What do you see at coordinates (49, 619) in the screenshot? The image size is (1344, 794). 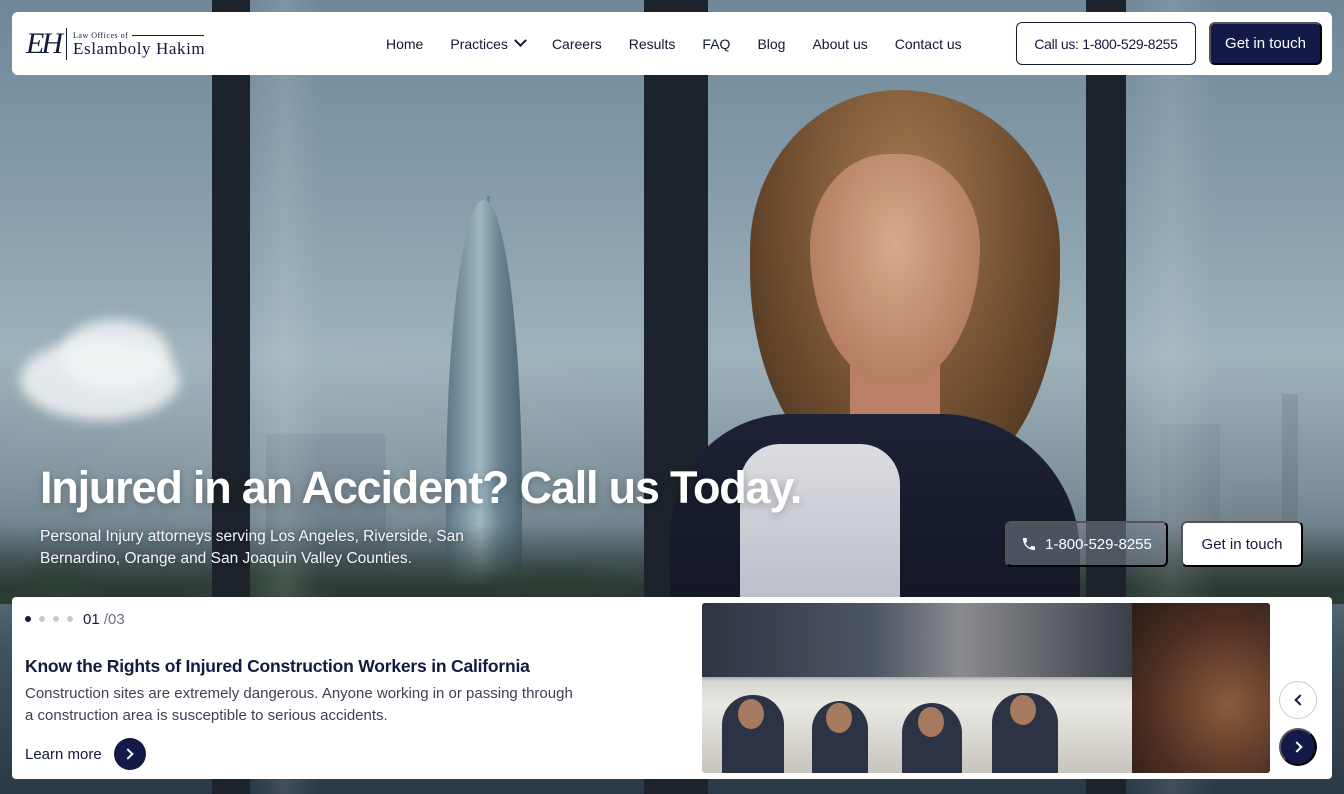 I see `slide-dots` at bounding box center [49, 619].